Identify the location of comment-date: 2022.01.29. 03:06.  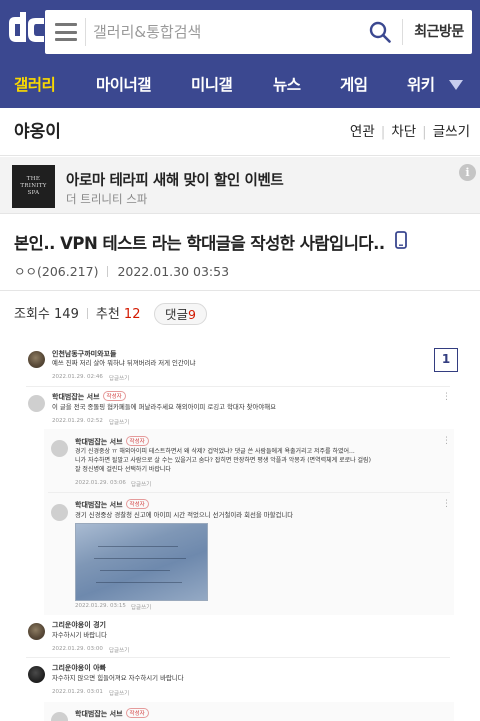
(100, 483).